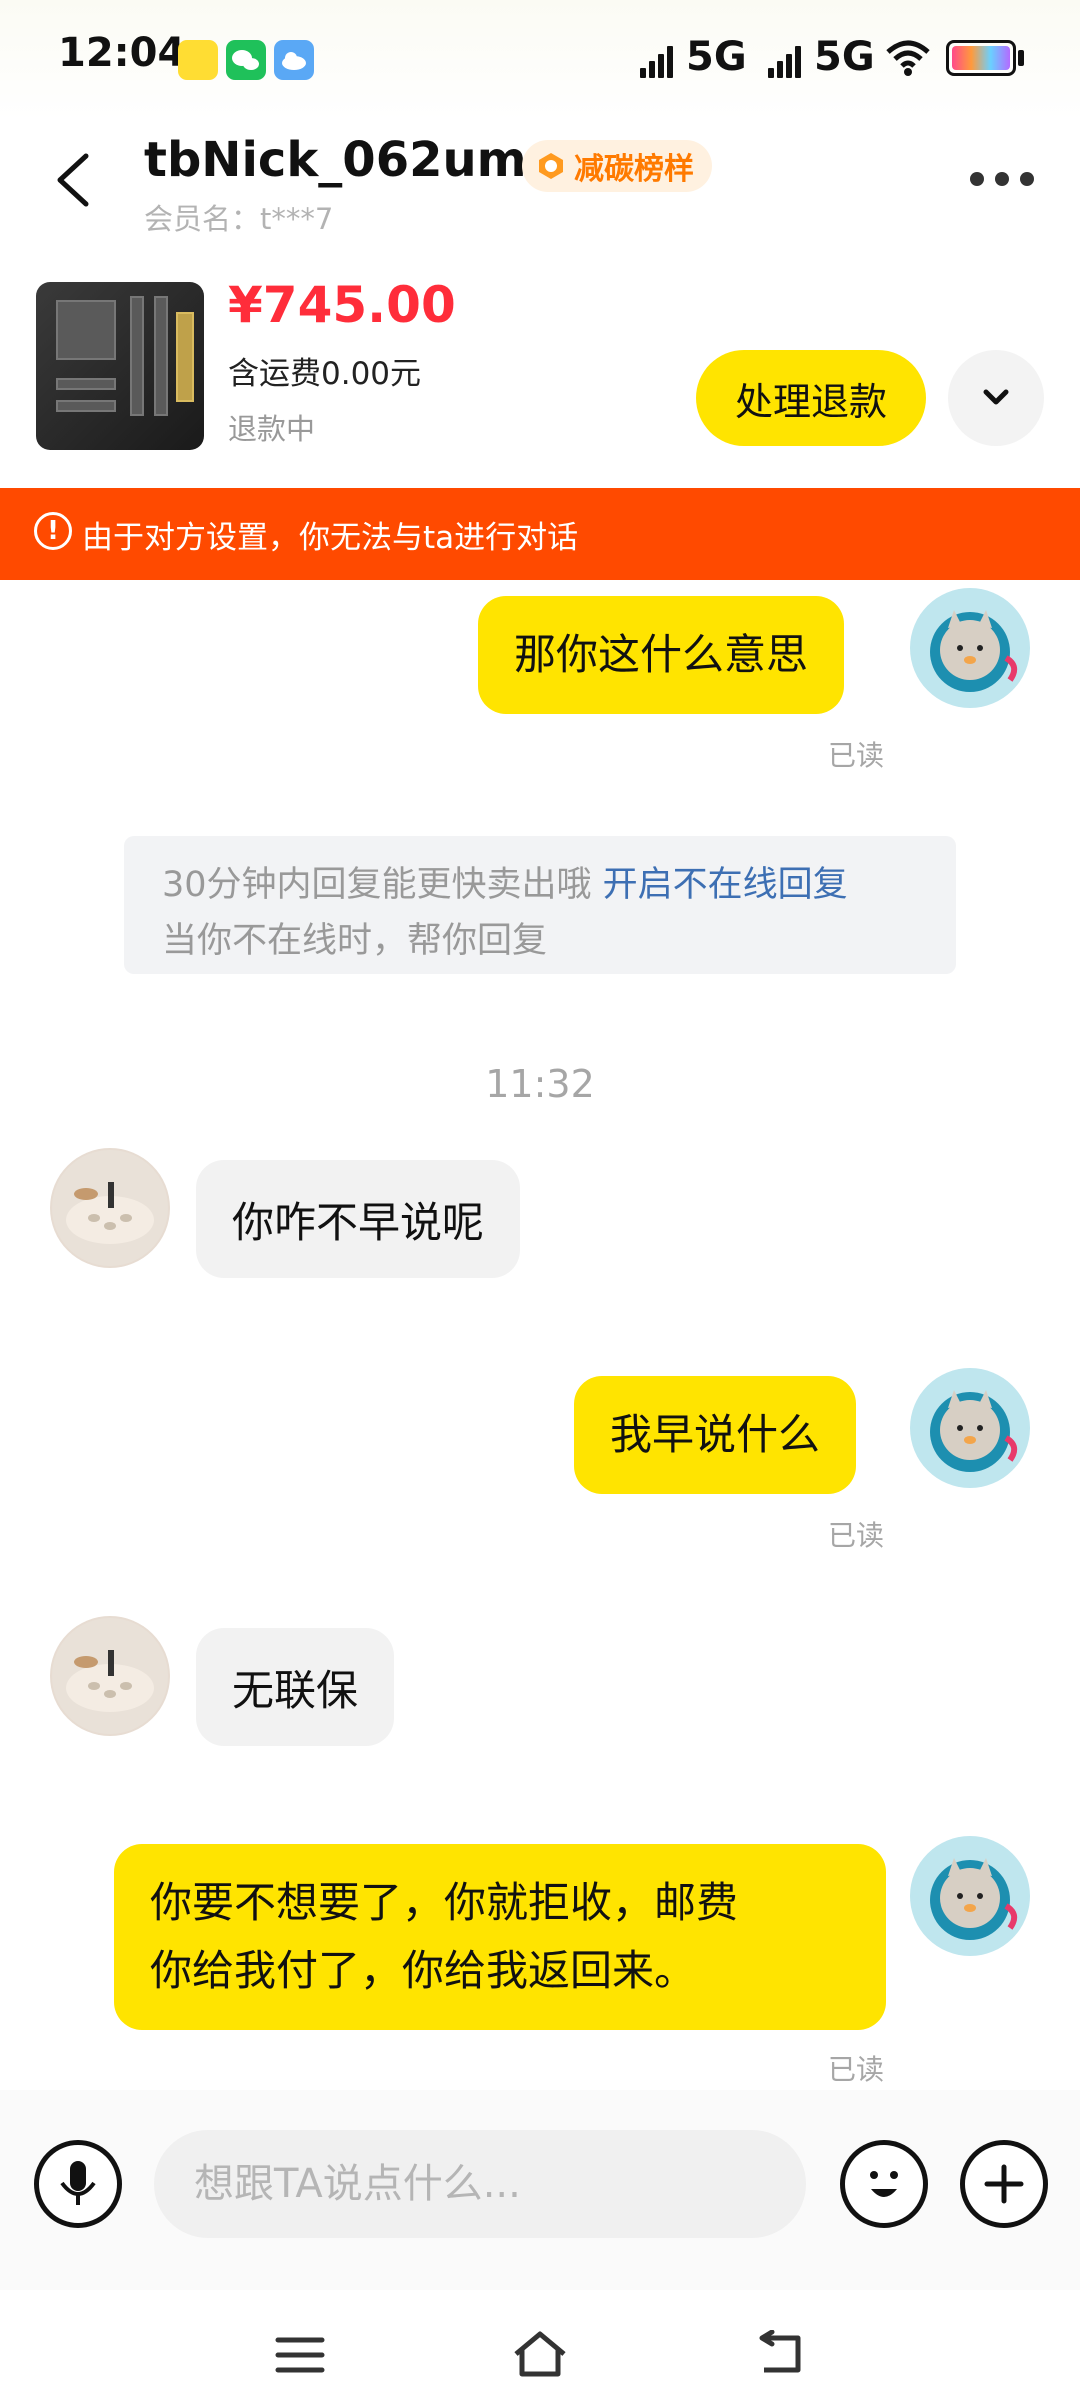 Image resolution: width=1080 pixels, height=2400 pixels. I want to click on more-actions-button, so click(1004, 2184).